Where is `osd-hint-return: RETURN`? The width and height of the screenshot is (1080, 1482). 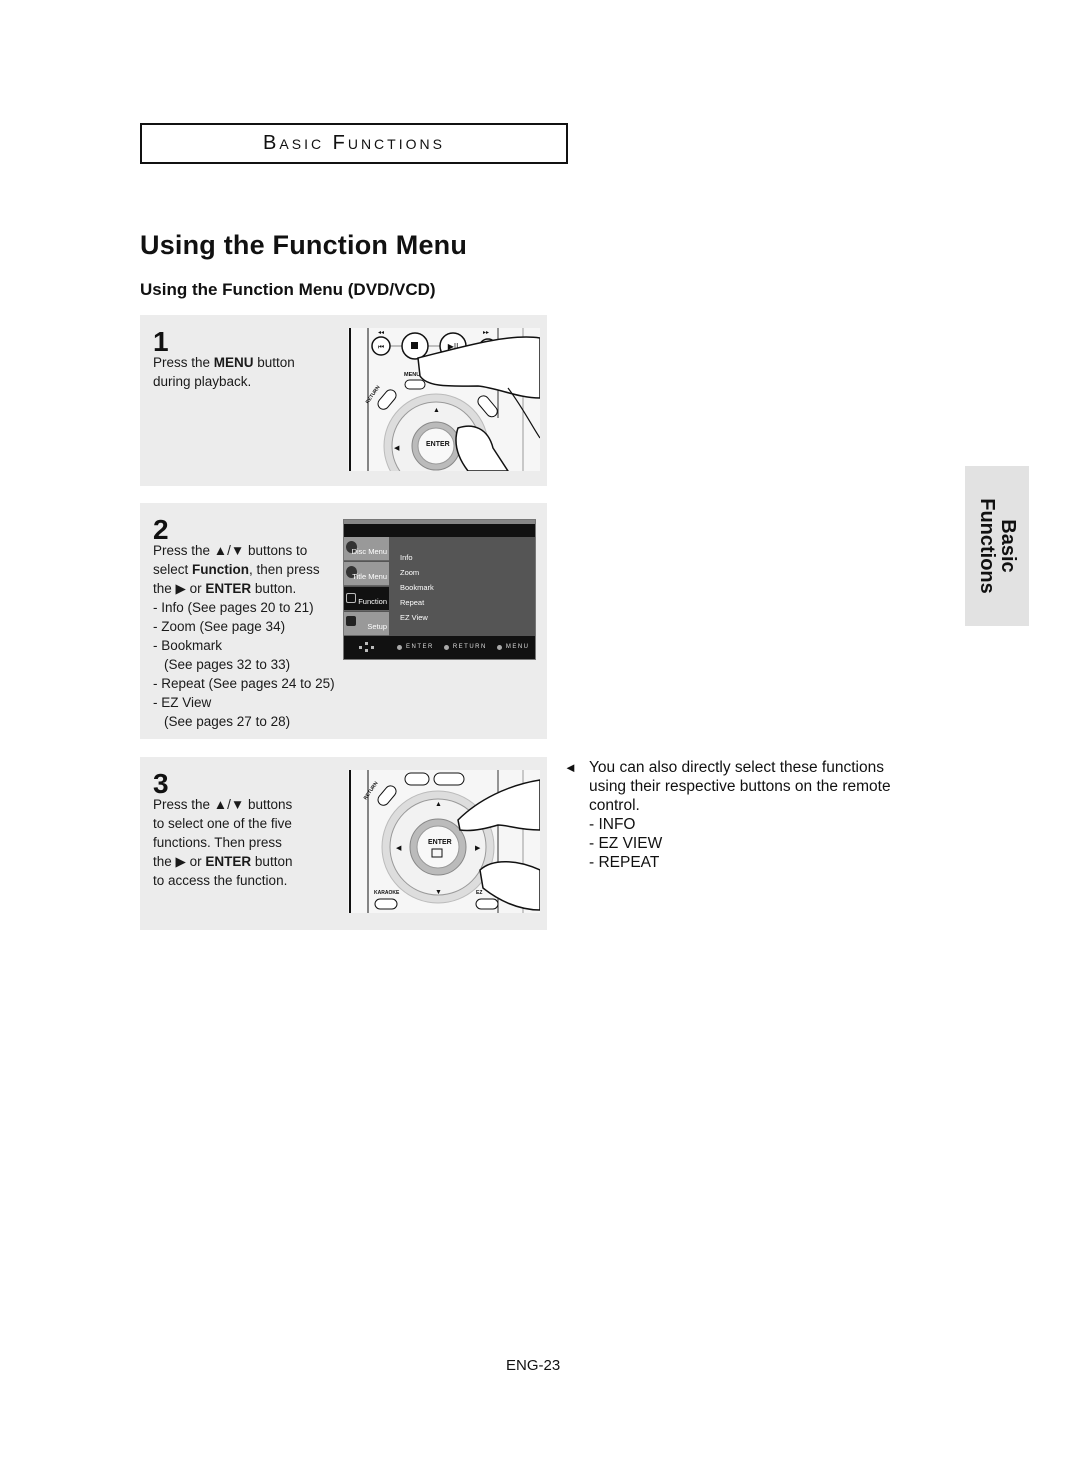 osd-hint-return: RETURN is located at coordinates (465, 647).